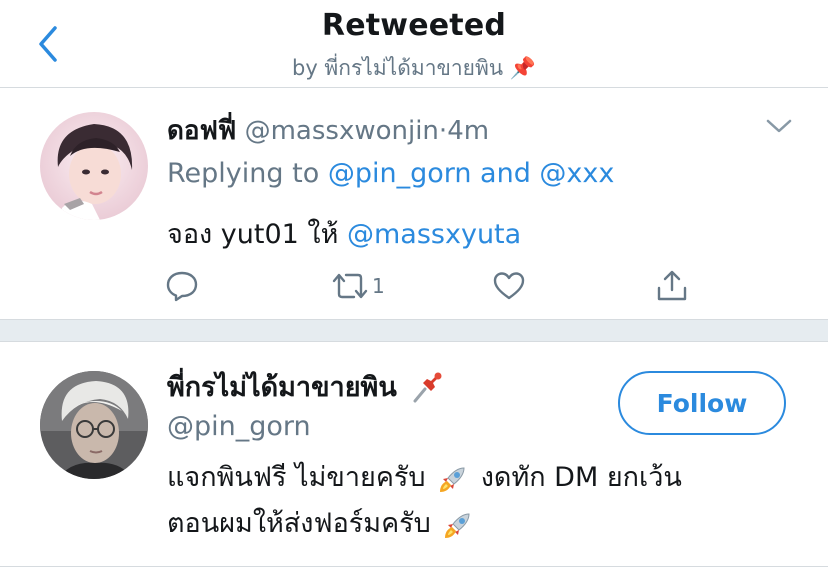 The height and width of the screenshot is (567, 828). I want to click on like-button, so click(509, 286).